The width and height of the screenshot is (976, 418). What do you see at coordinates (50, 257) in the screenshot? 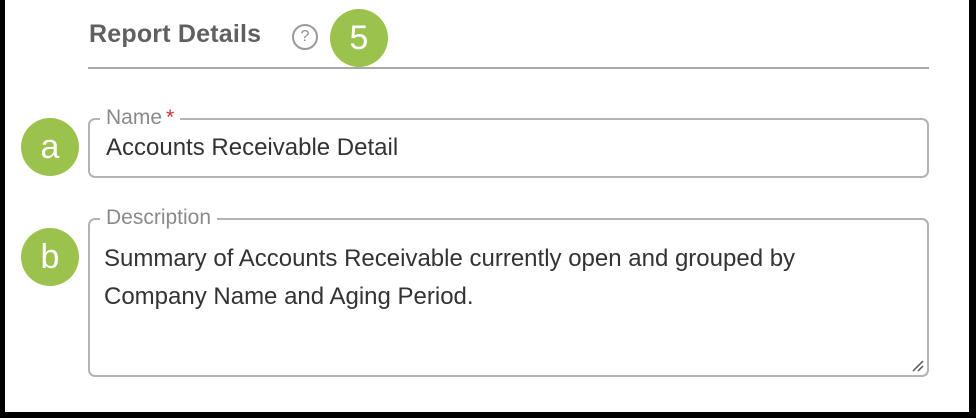
I see `description-annotation-badge: b` at bounding box center [50, 257].